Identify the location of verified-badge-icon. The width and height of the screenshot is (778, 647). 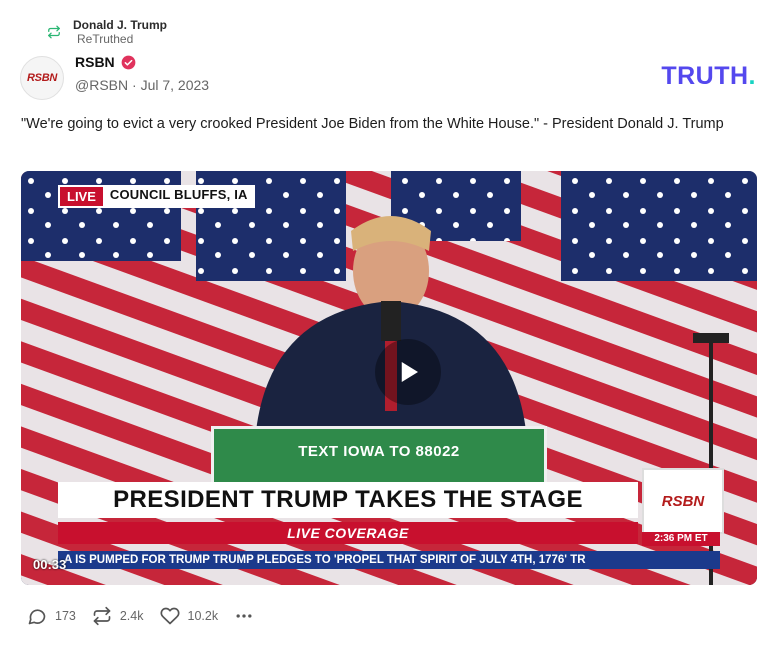
(128, 62).